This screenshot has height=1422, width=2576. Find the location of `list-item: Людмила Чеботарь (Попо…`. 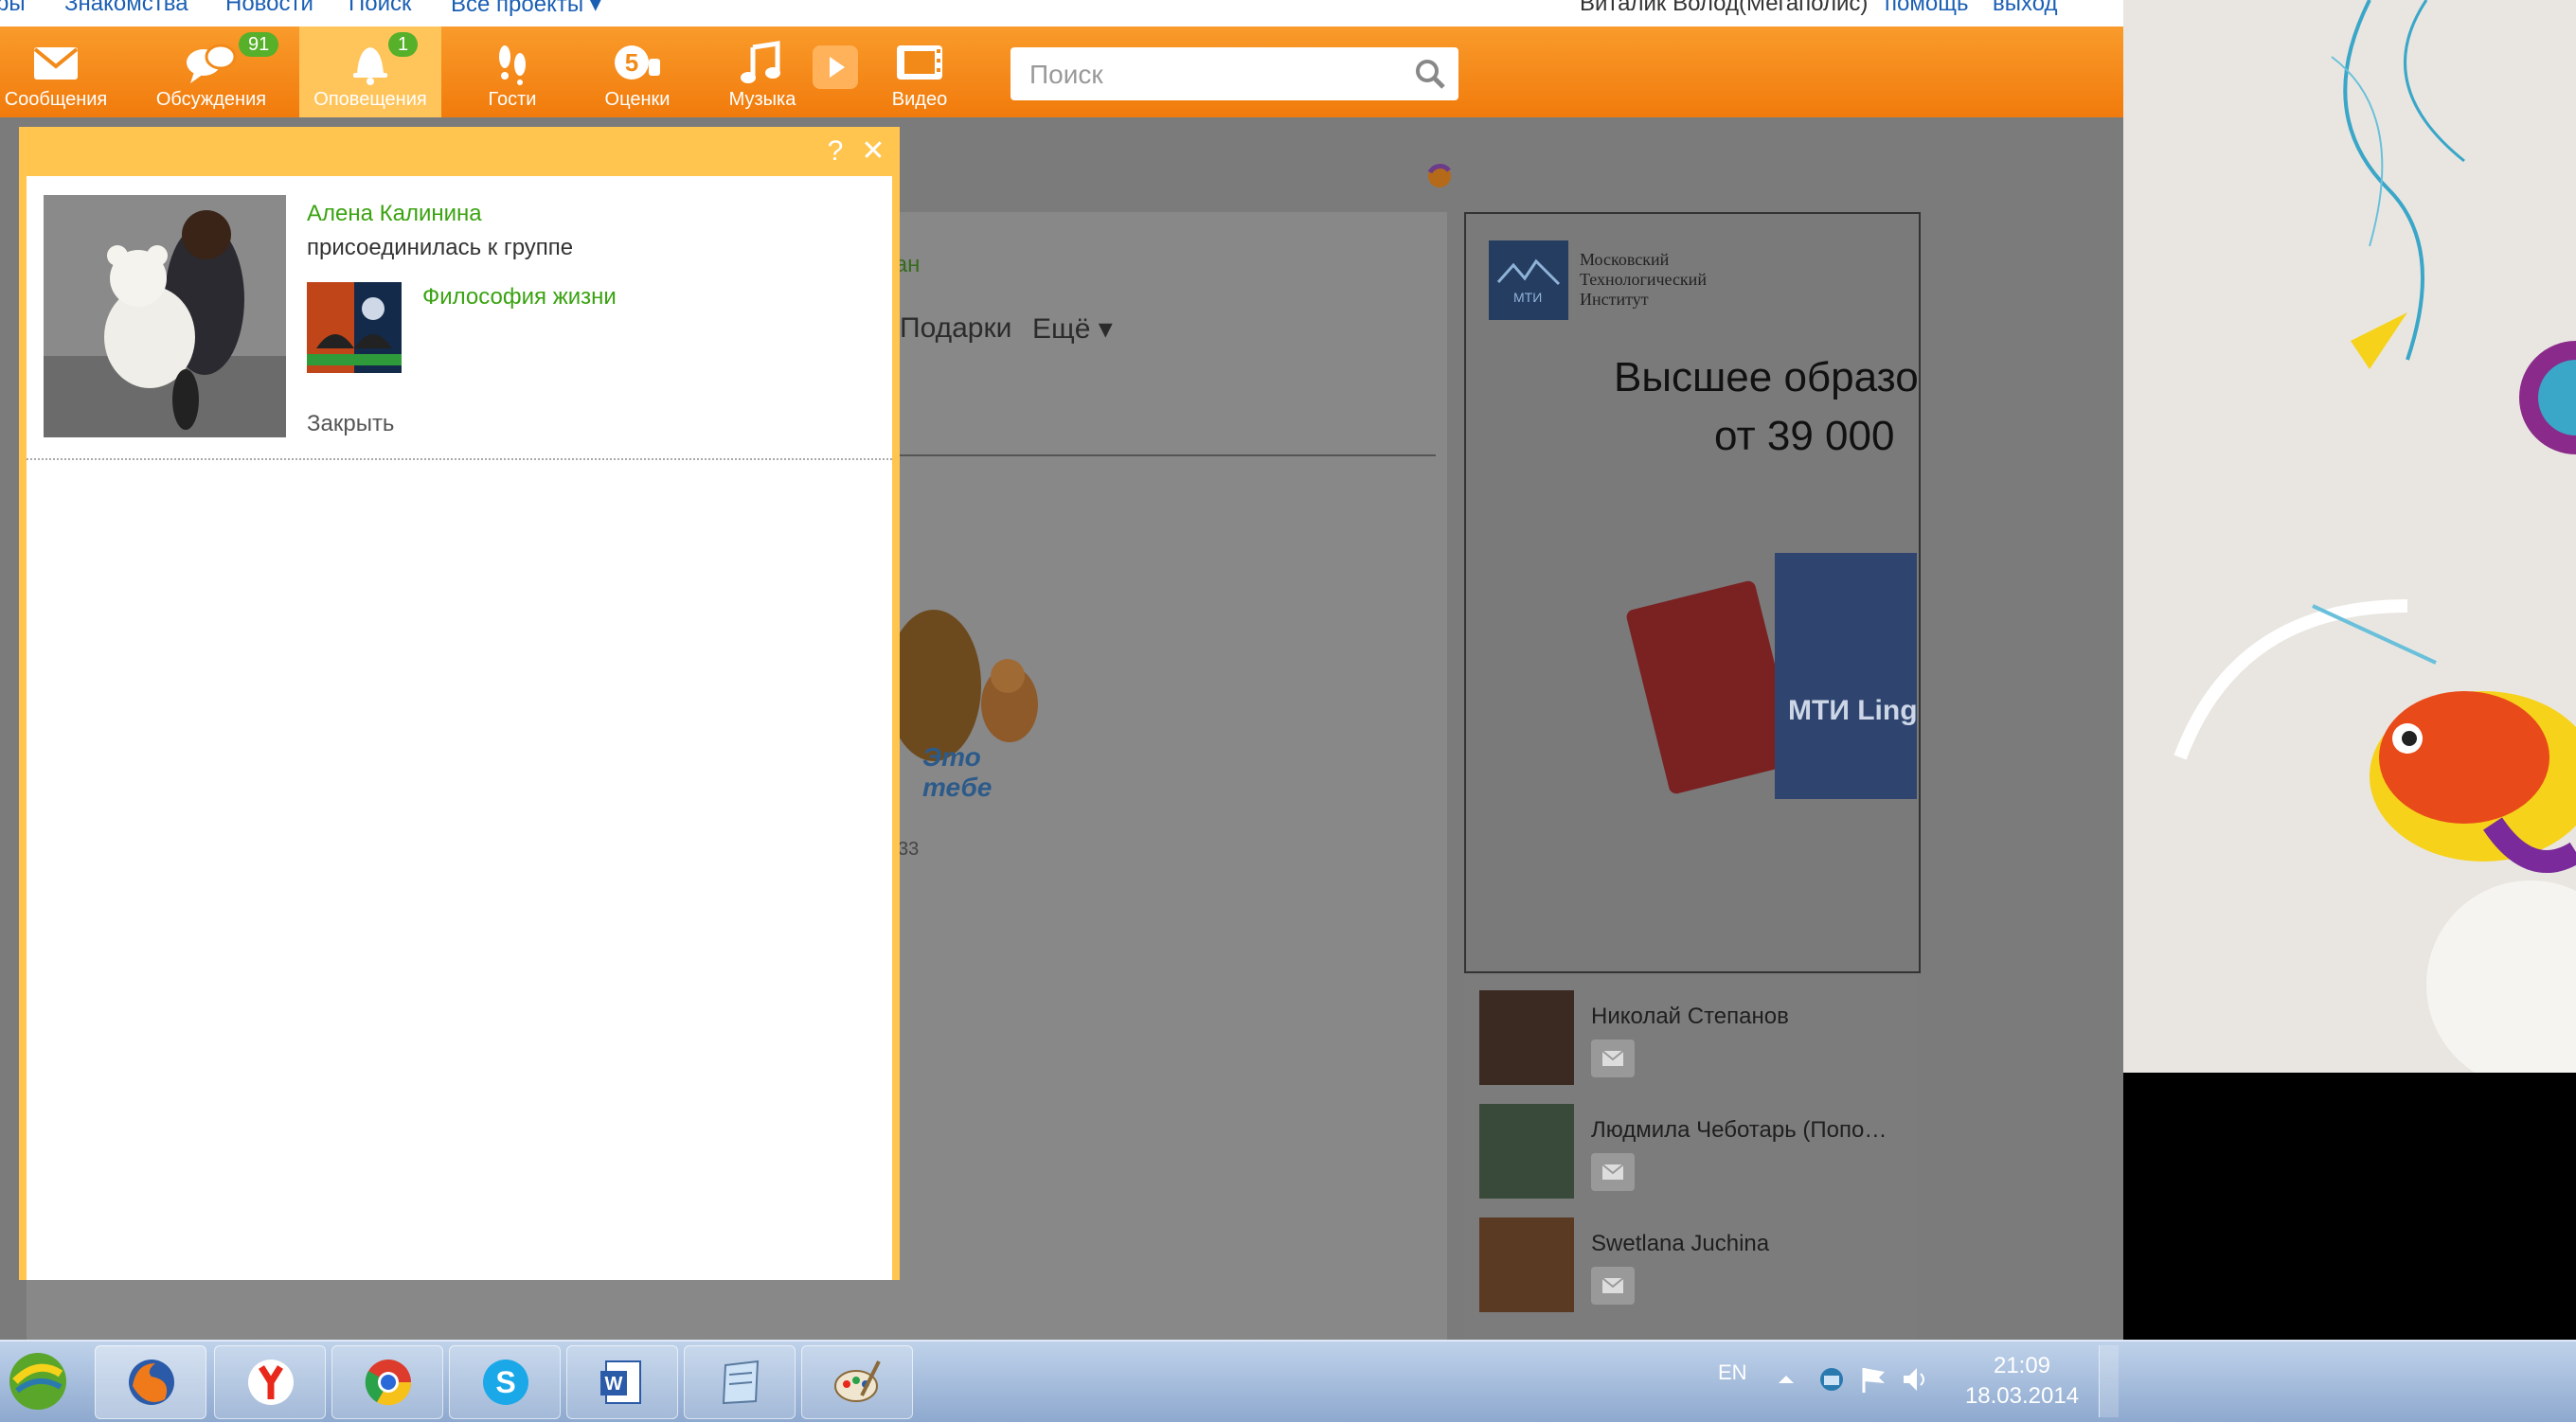

list-item: Людмила Чеботарь (Попо… is located at coordinates (1697, 1156).